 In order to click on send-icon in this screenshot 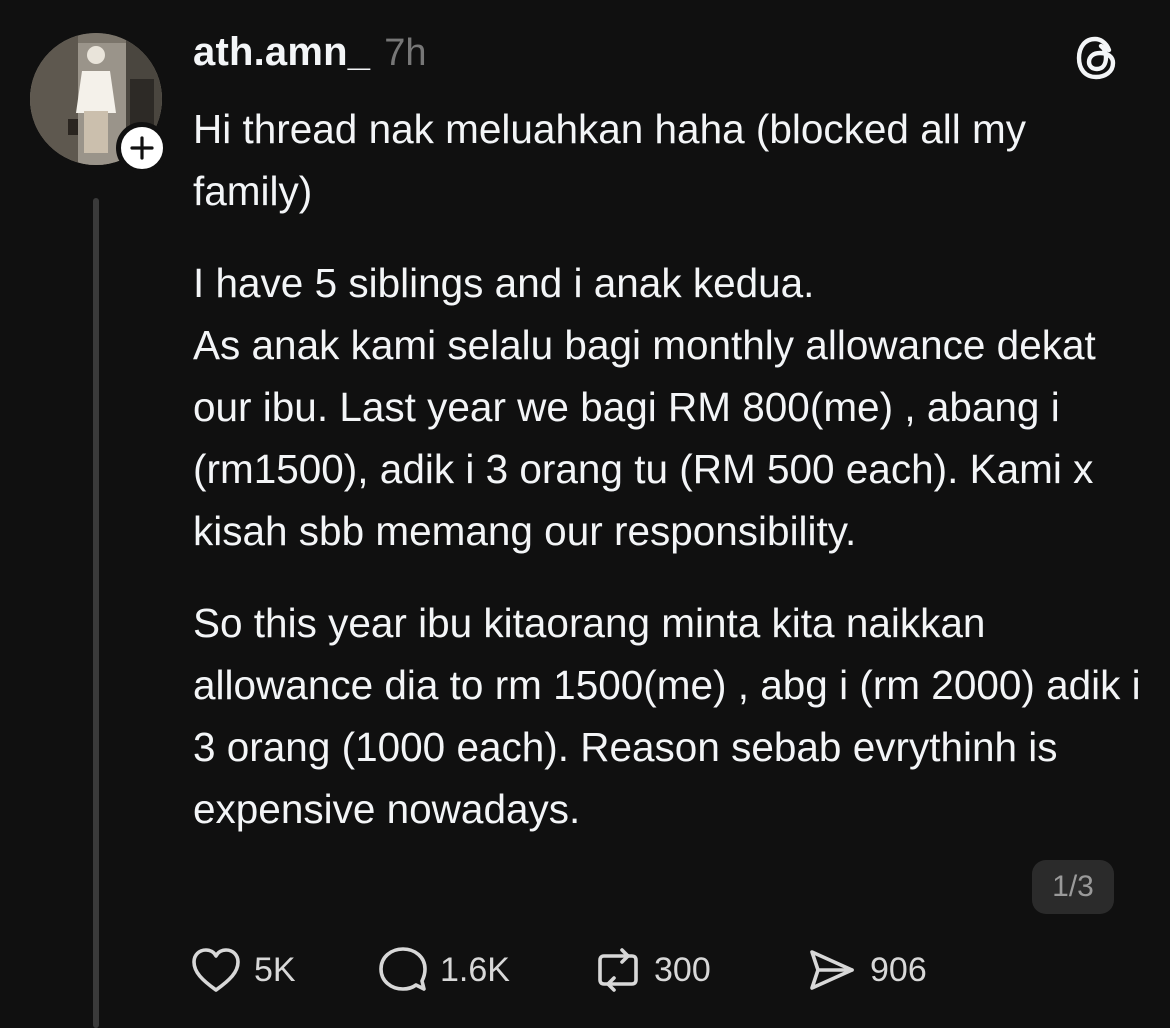, I will do `click(832, 970)`.